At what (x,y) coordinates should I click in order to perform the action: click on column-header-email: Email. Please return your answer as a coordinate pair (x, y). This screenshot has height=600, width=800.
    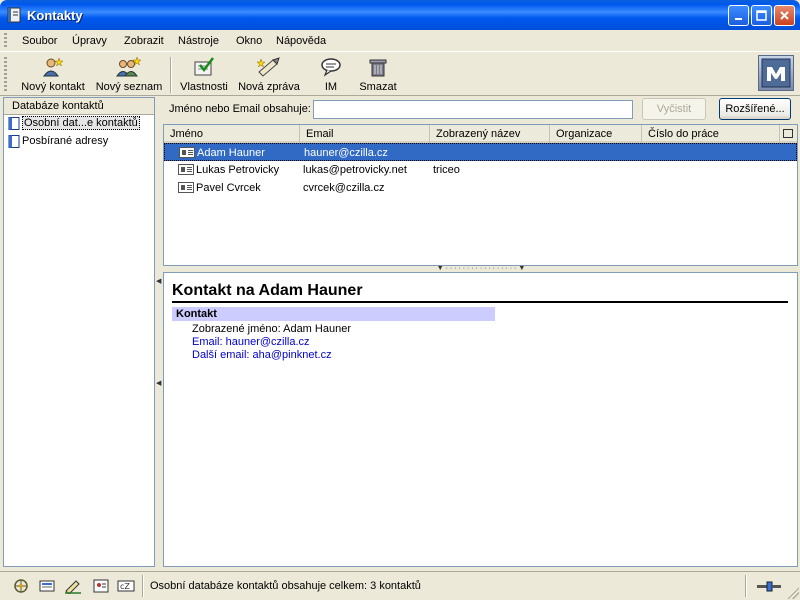
    Looking at the image, I should click on (365, 134).